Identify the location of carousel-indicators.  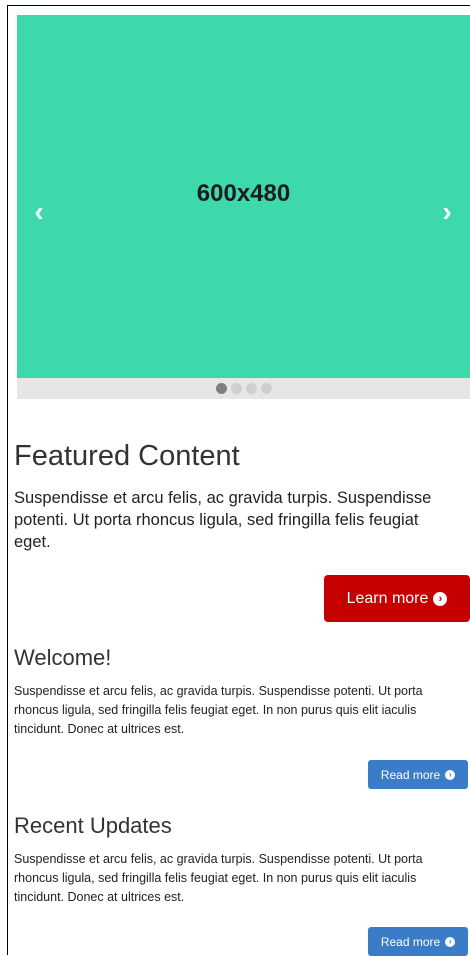
(243, 388).